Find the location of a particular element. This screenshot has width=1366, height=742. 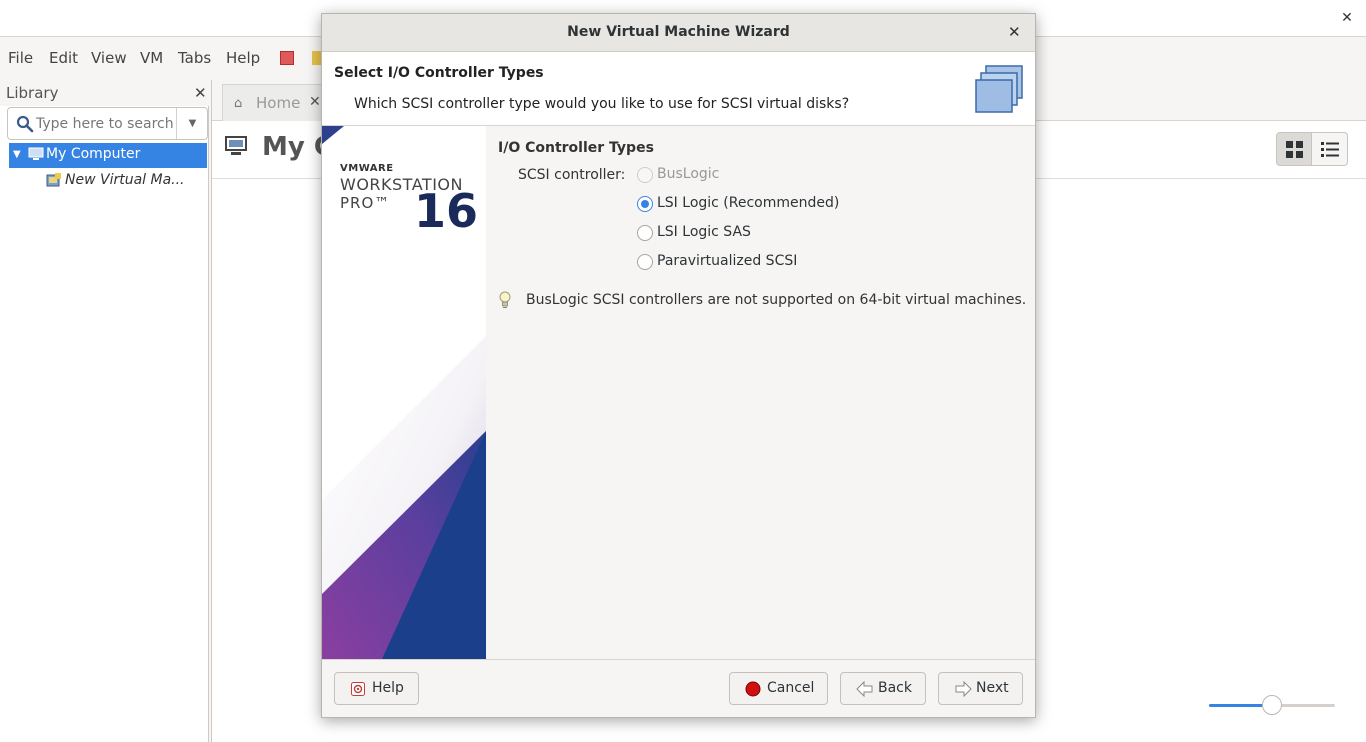

help-button: Help is located at coordinates (376, 688).